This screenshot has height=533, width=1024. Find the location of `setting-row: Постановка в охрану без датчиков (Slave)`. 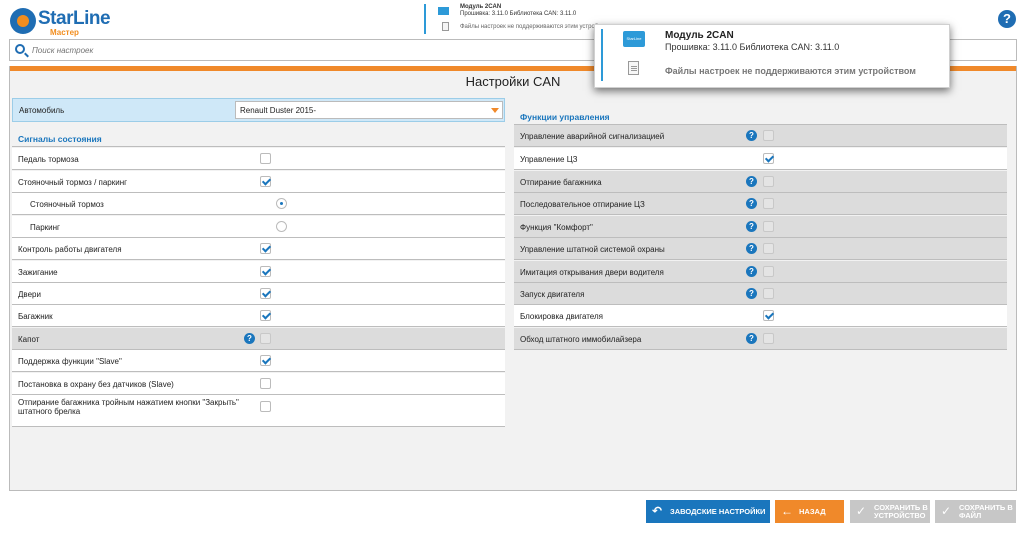

setting-row: Постановка в охрану без датчиков (Slave) is located at coordinates (258, 384).